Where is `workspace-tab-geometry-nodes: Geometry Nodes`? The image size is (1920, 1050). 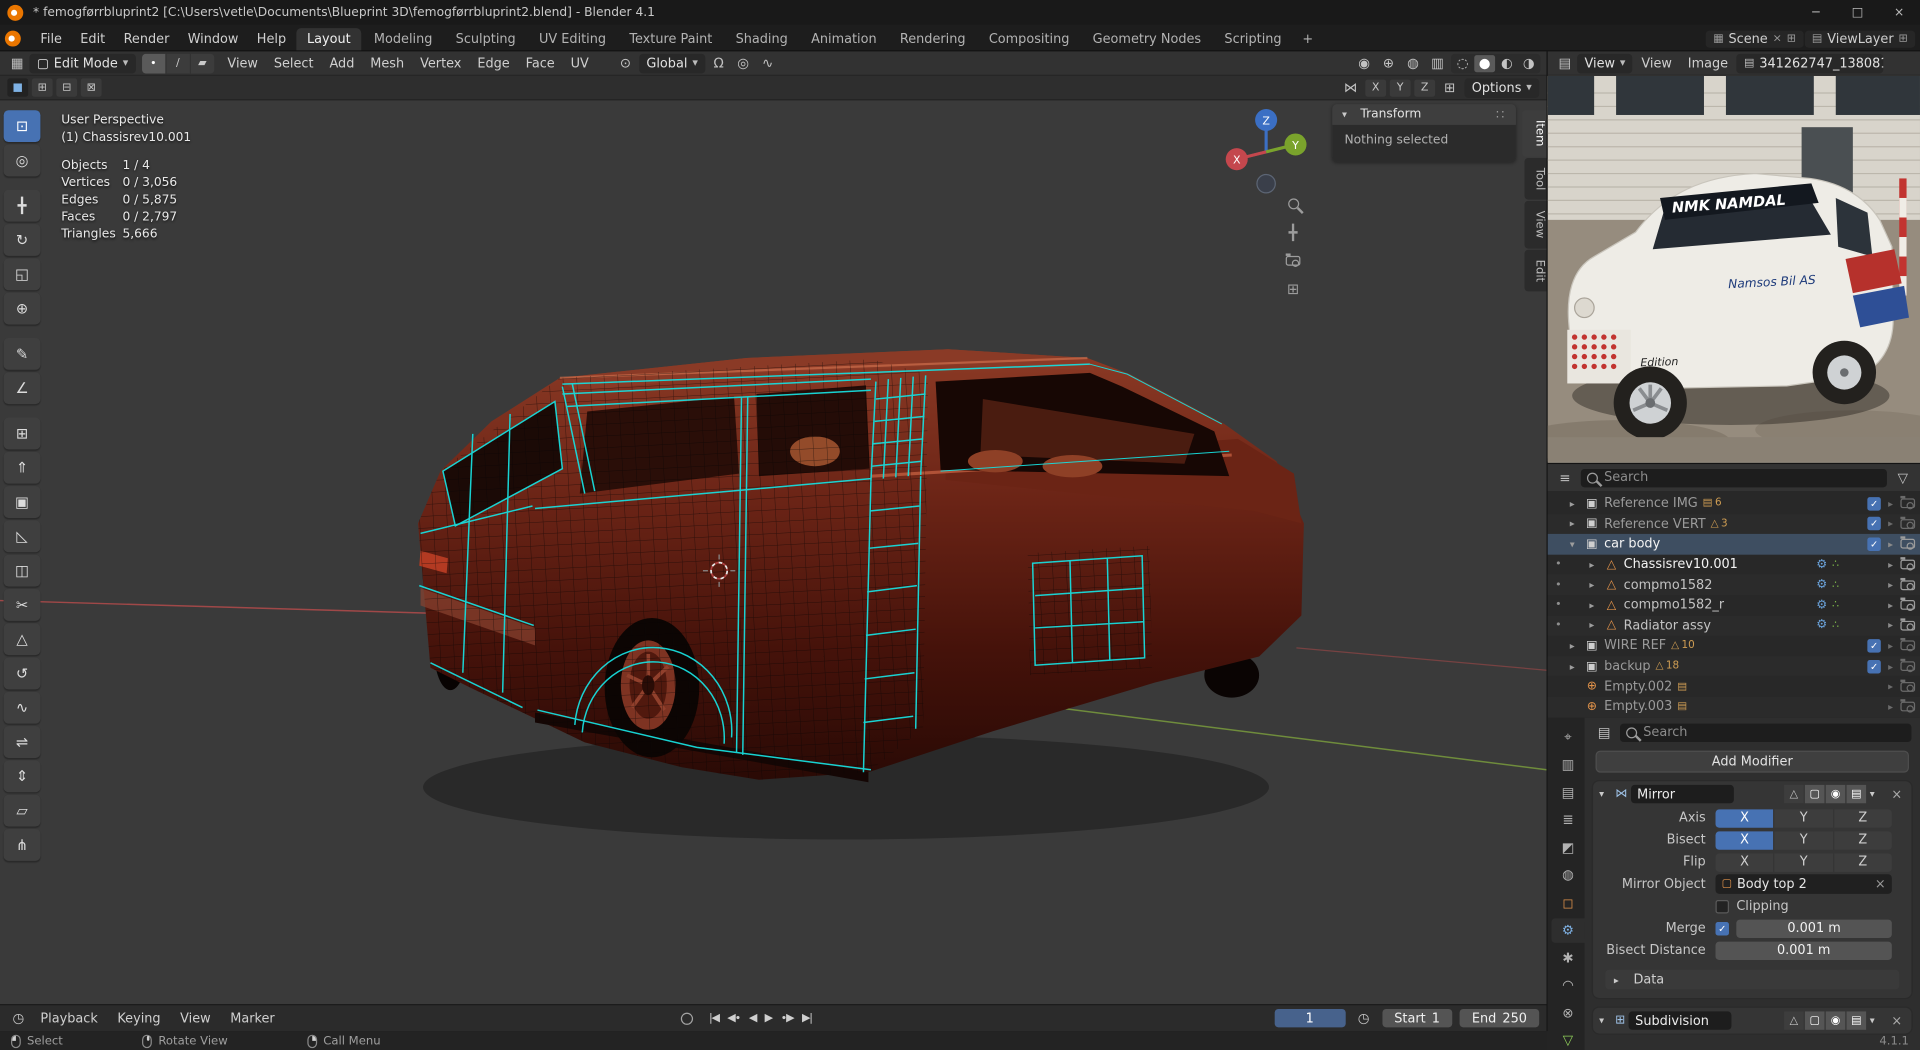 workspace-tab-geometry-nodes: Geometry Nodes is located at coordinates (1147, 39).